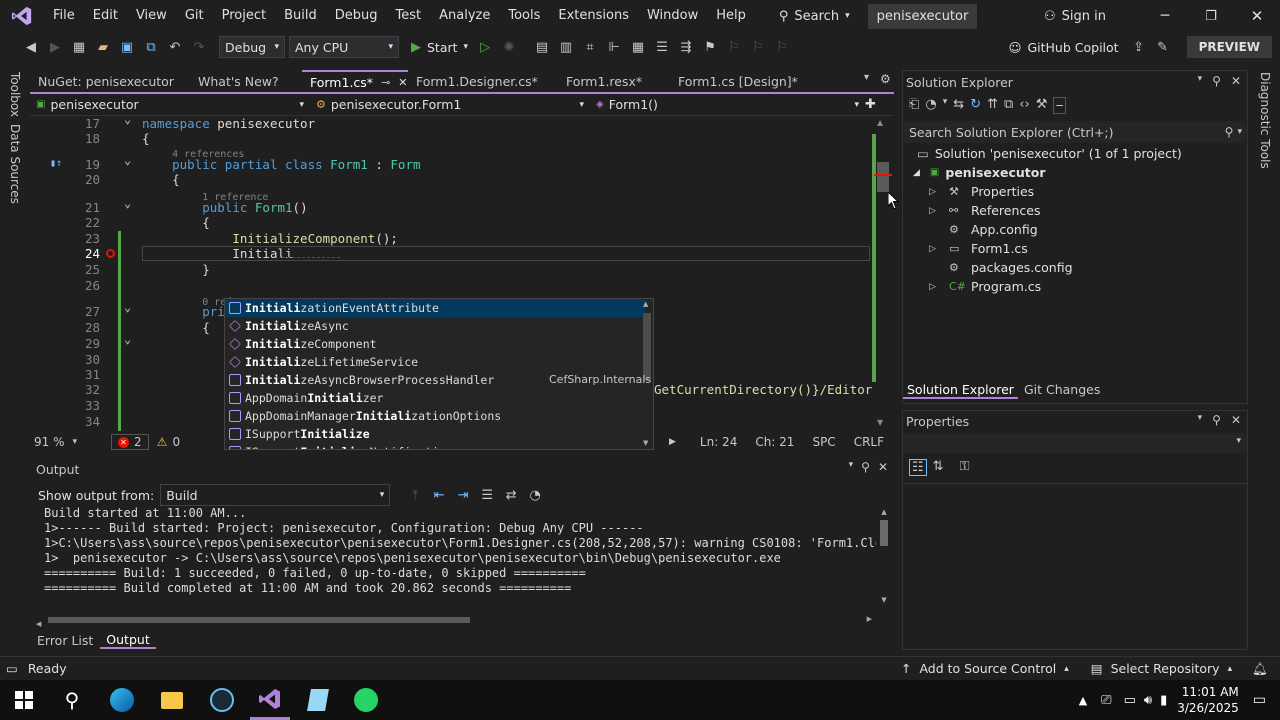  I want to click on scroll-down-icon: ▼, so click(880, 422).